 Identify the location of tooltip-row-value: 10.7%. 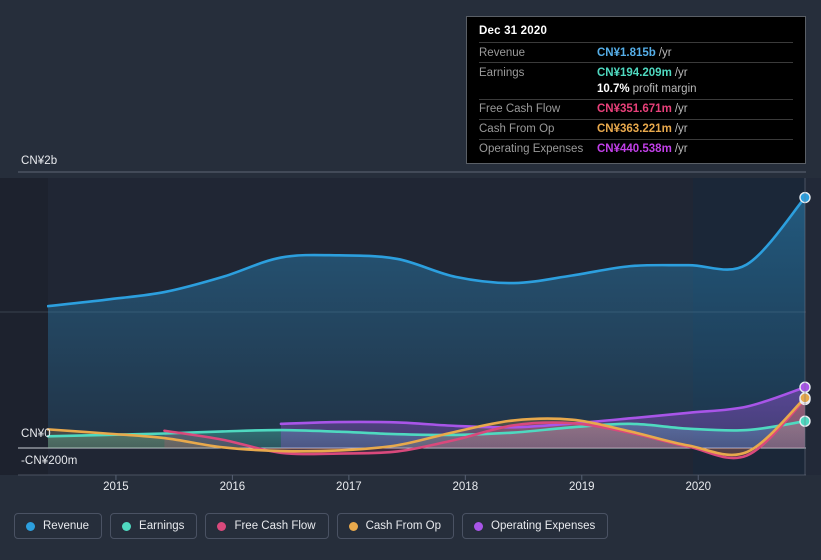
(613, 89).